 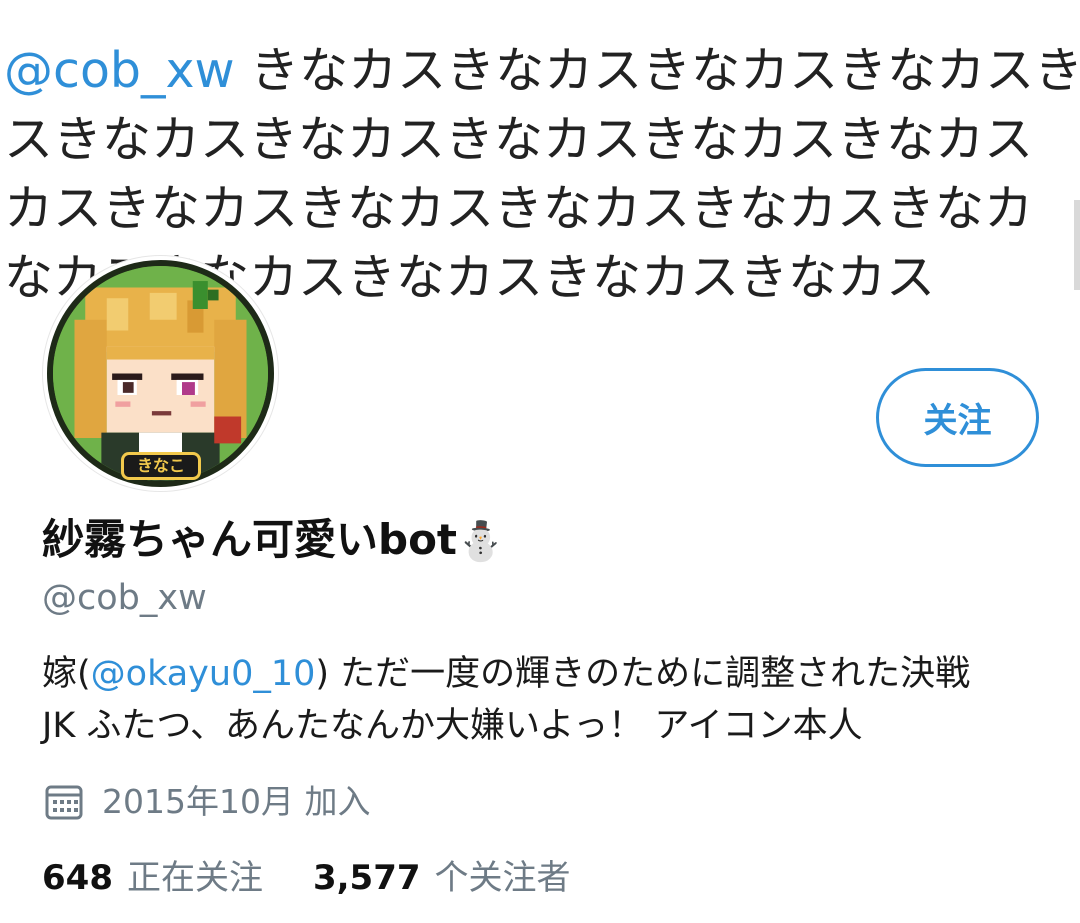 What do you see at coordinates (77, 878) in the screenshot?
I see `following-count: 648` at bounding box center [77, 878].